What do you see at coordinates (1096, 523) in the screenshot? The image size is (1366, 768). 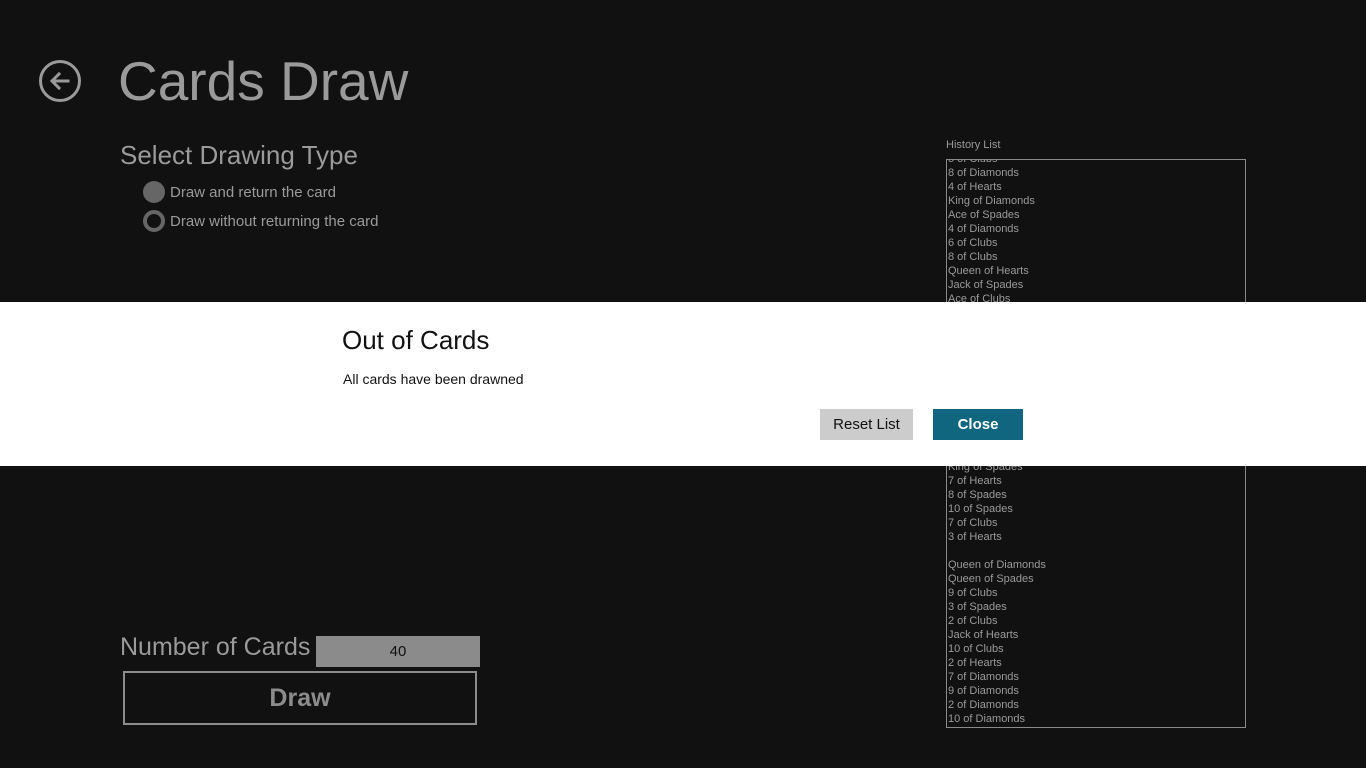 I see `history-item: 7 of Clubs` at bounding box center [1096, 523].